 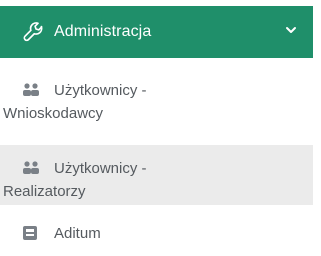 I want to click on menu-item-label-line1: Aditum, so click(x=77, y=233).